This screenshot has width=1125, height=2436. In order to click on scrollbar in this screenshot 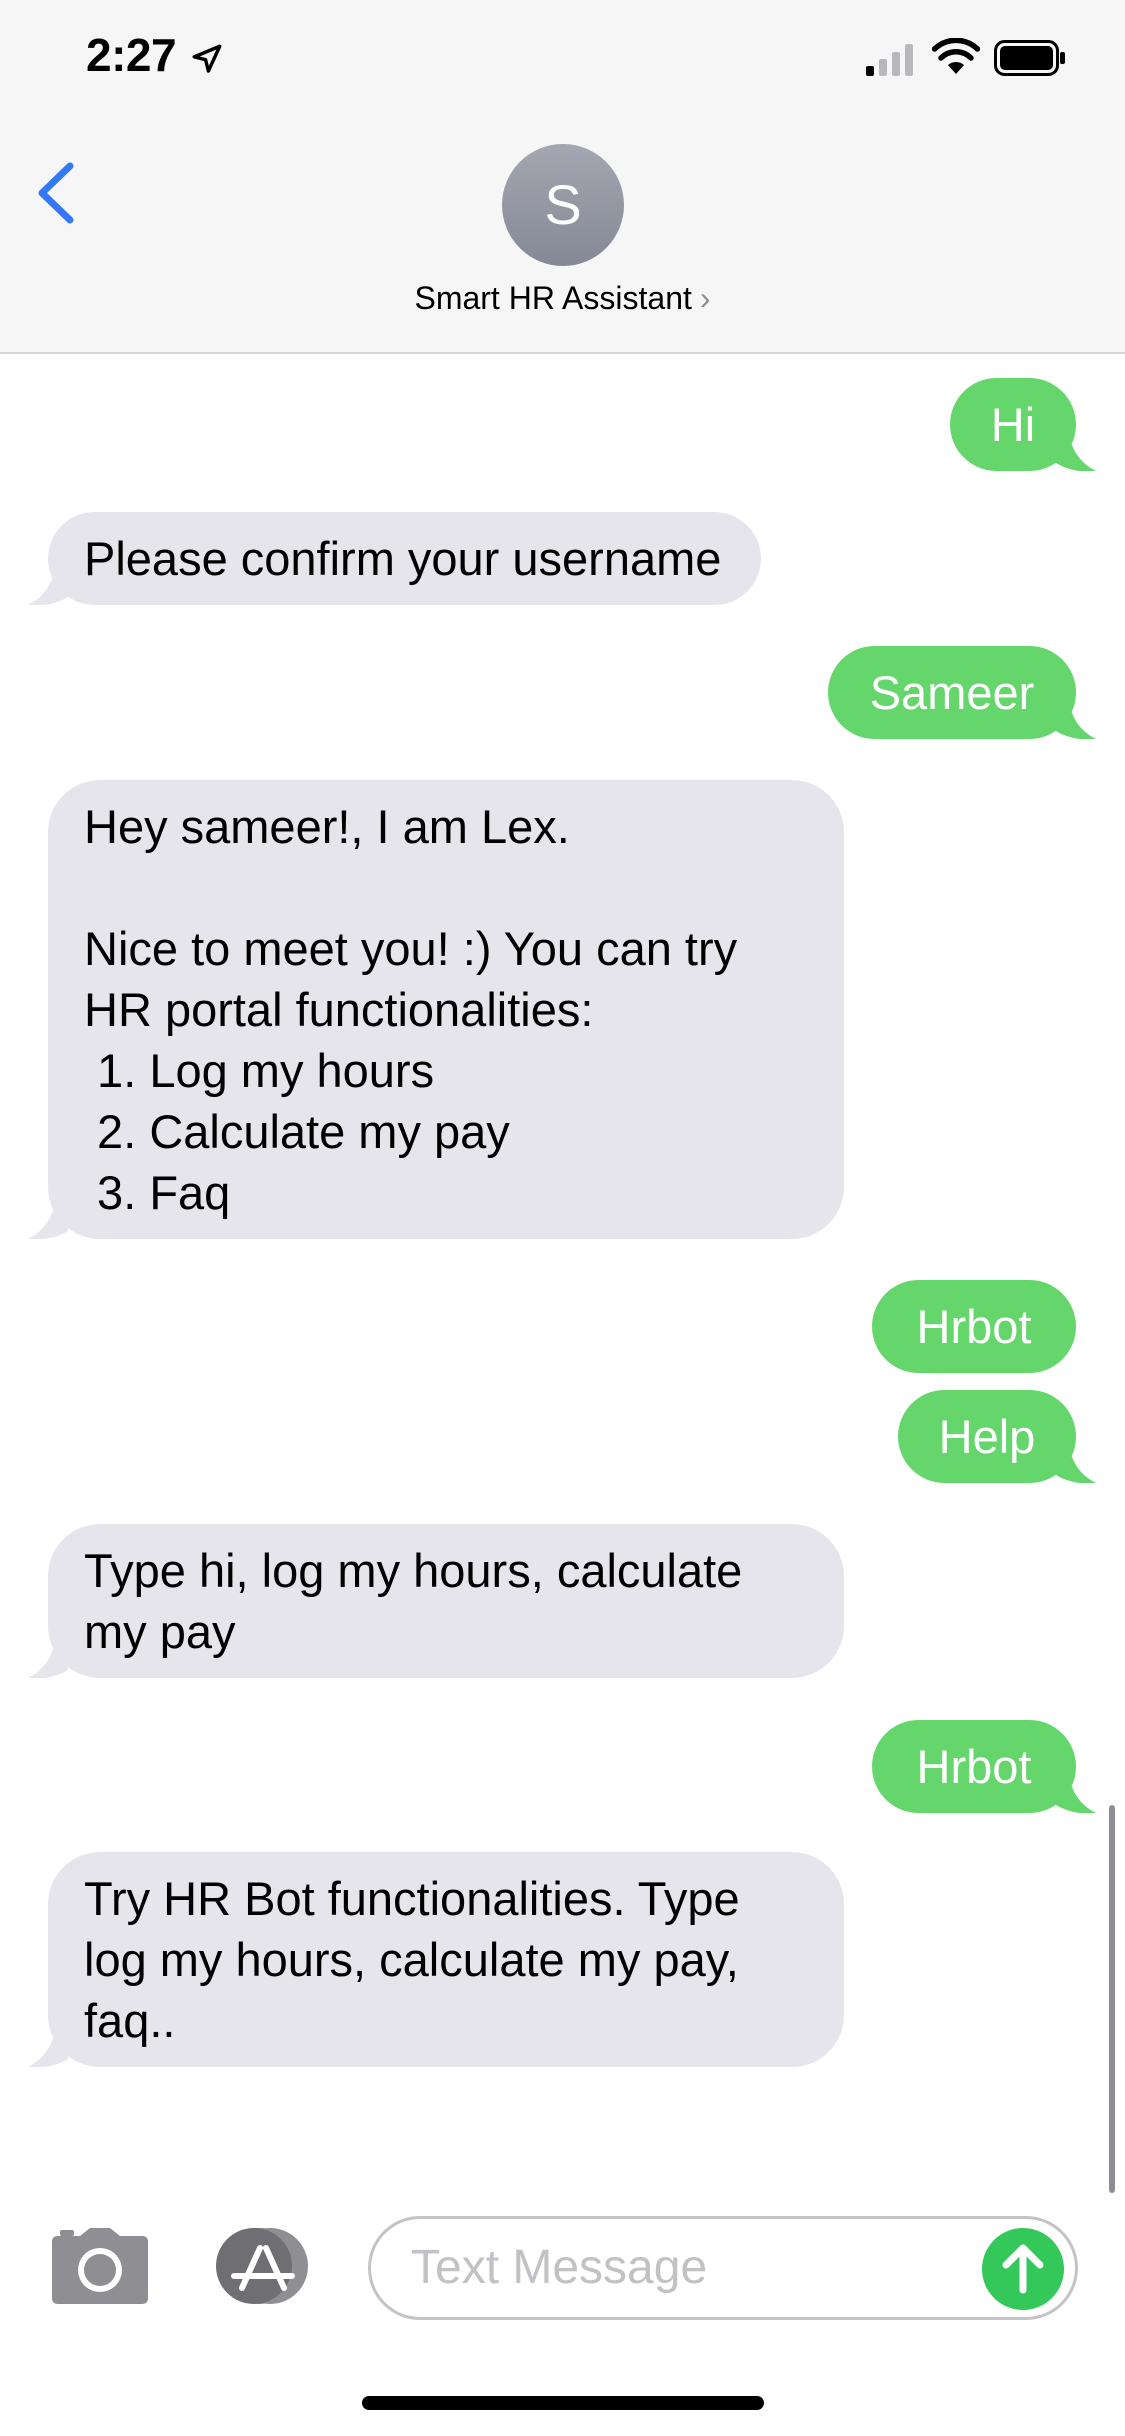, I will do `click(1112, 1999)`.